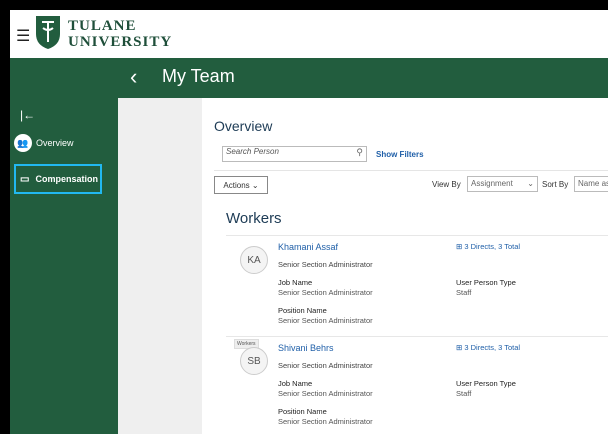 Image resolution: width=608 pixels, height=435 pixels. What do you see at coordinates (102, 26) in the screenshot?
I see `brand-line1: TULANE` at bounding box center [102, 26].